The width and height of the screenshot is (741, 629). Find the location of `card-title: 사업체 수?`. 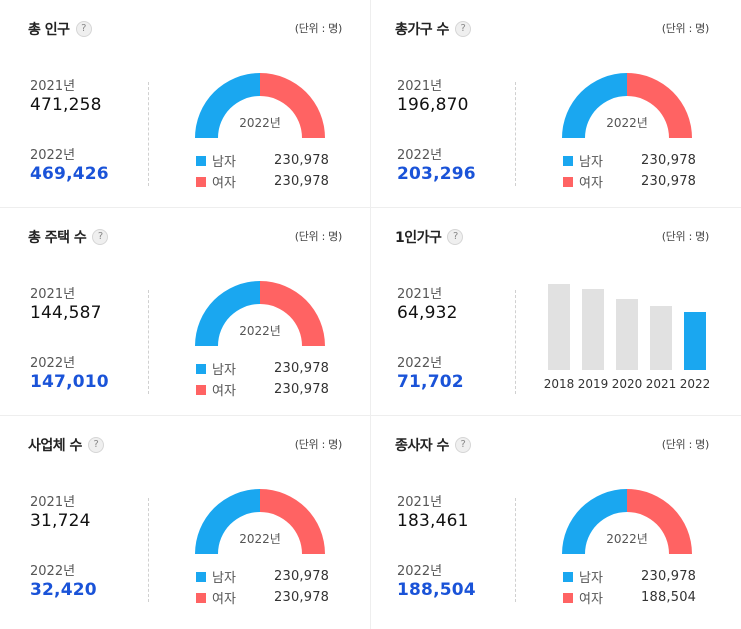

card-title: 사업체 수? is located at coordinates (66, 445).